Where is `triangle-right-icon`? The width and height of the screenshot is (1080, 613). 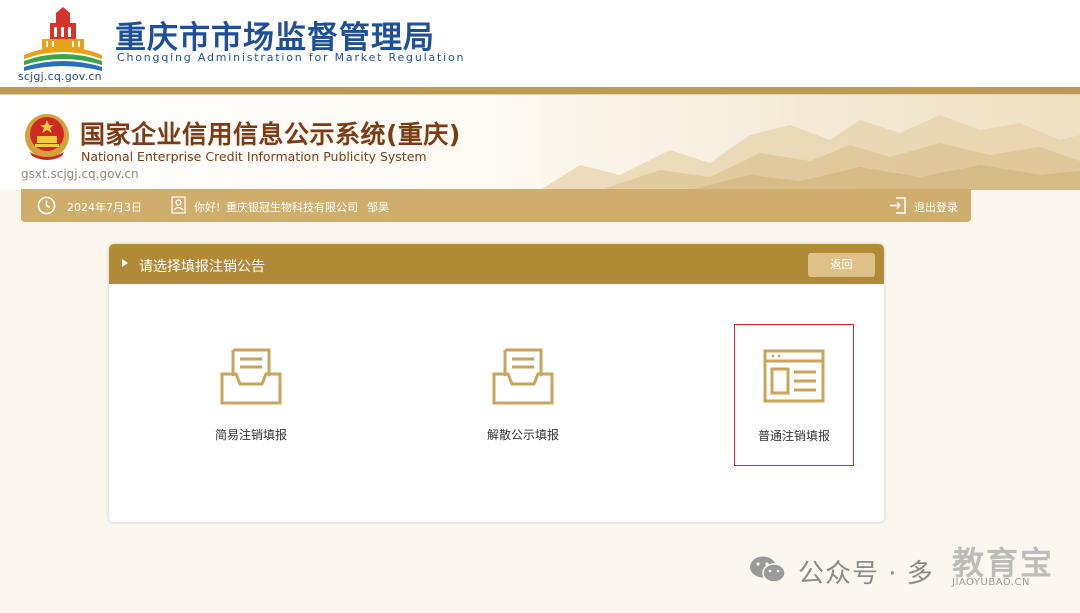 triangle-right-icon is located at coordinates (125, 263).